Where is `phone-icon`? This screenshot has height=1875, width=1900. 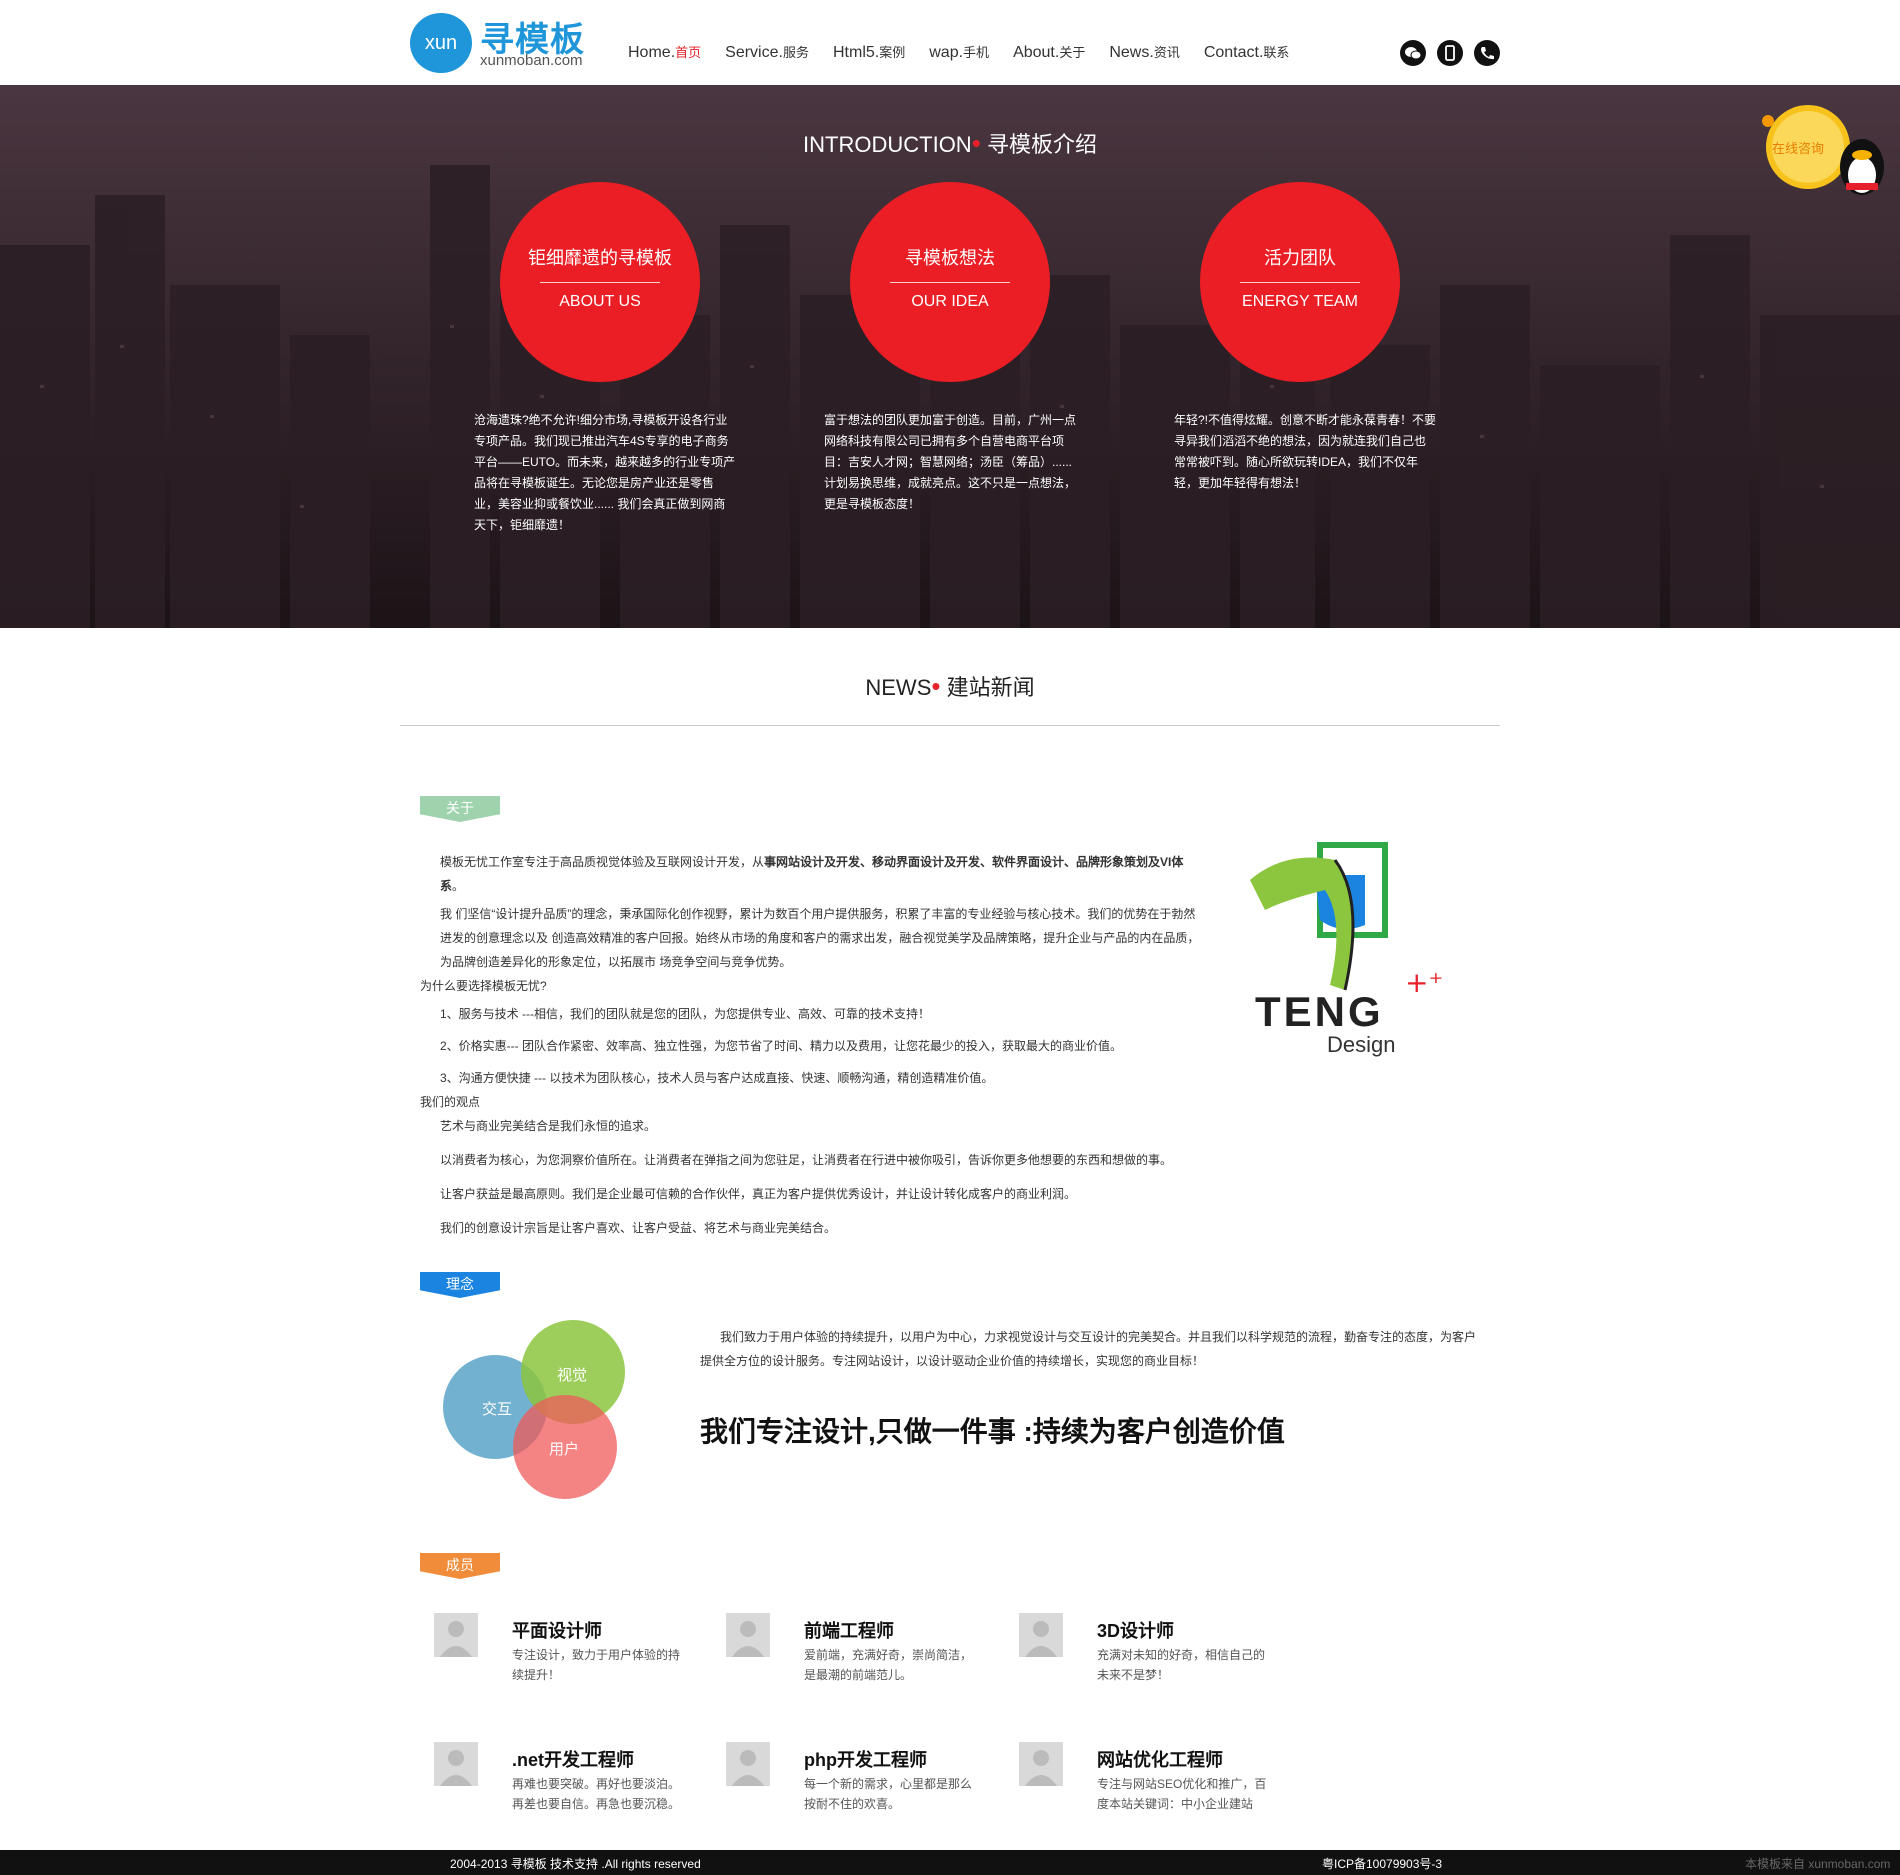 phone-icon is located at coordinates (1487, 53).